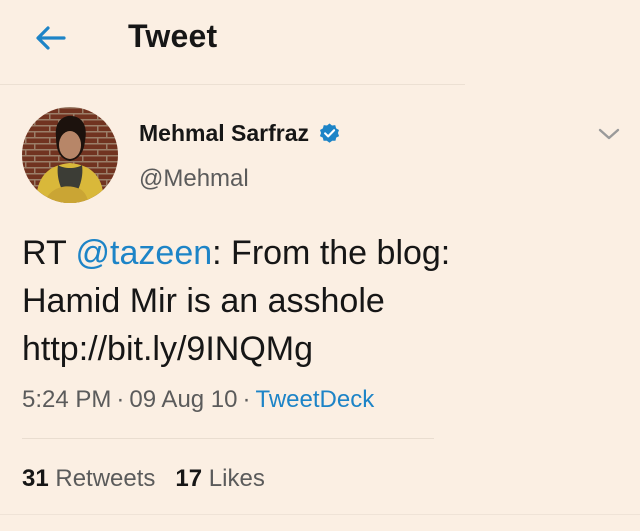  I want to click on tweet-date: 09 Aug 10, so click(183, 399).